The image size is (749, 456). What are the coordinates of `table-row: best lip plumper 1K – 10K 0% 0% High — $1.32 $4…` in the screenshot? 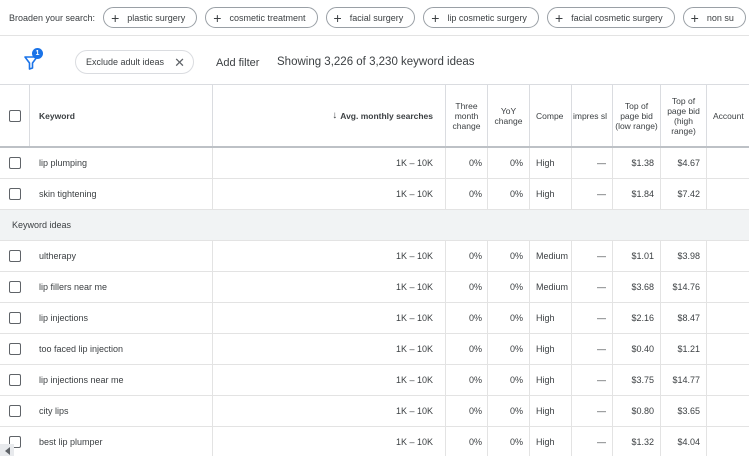 It's located at (374, 441).